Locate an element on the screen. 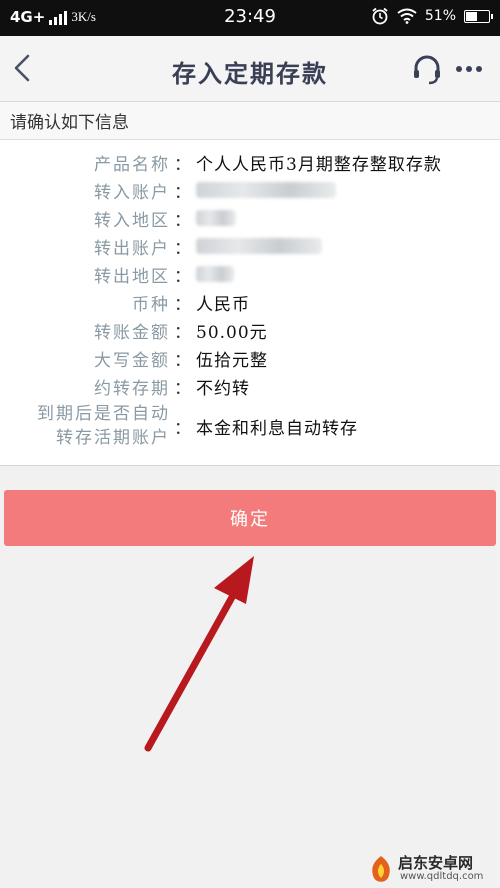 The height and width of the screenshot is (888, 500). detail-row-auto-rollover: 到期后是否自动 转存活期账户 ： 本金和利息自动转存 is located at coordinates (250, 428).